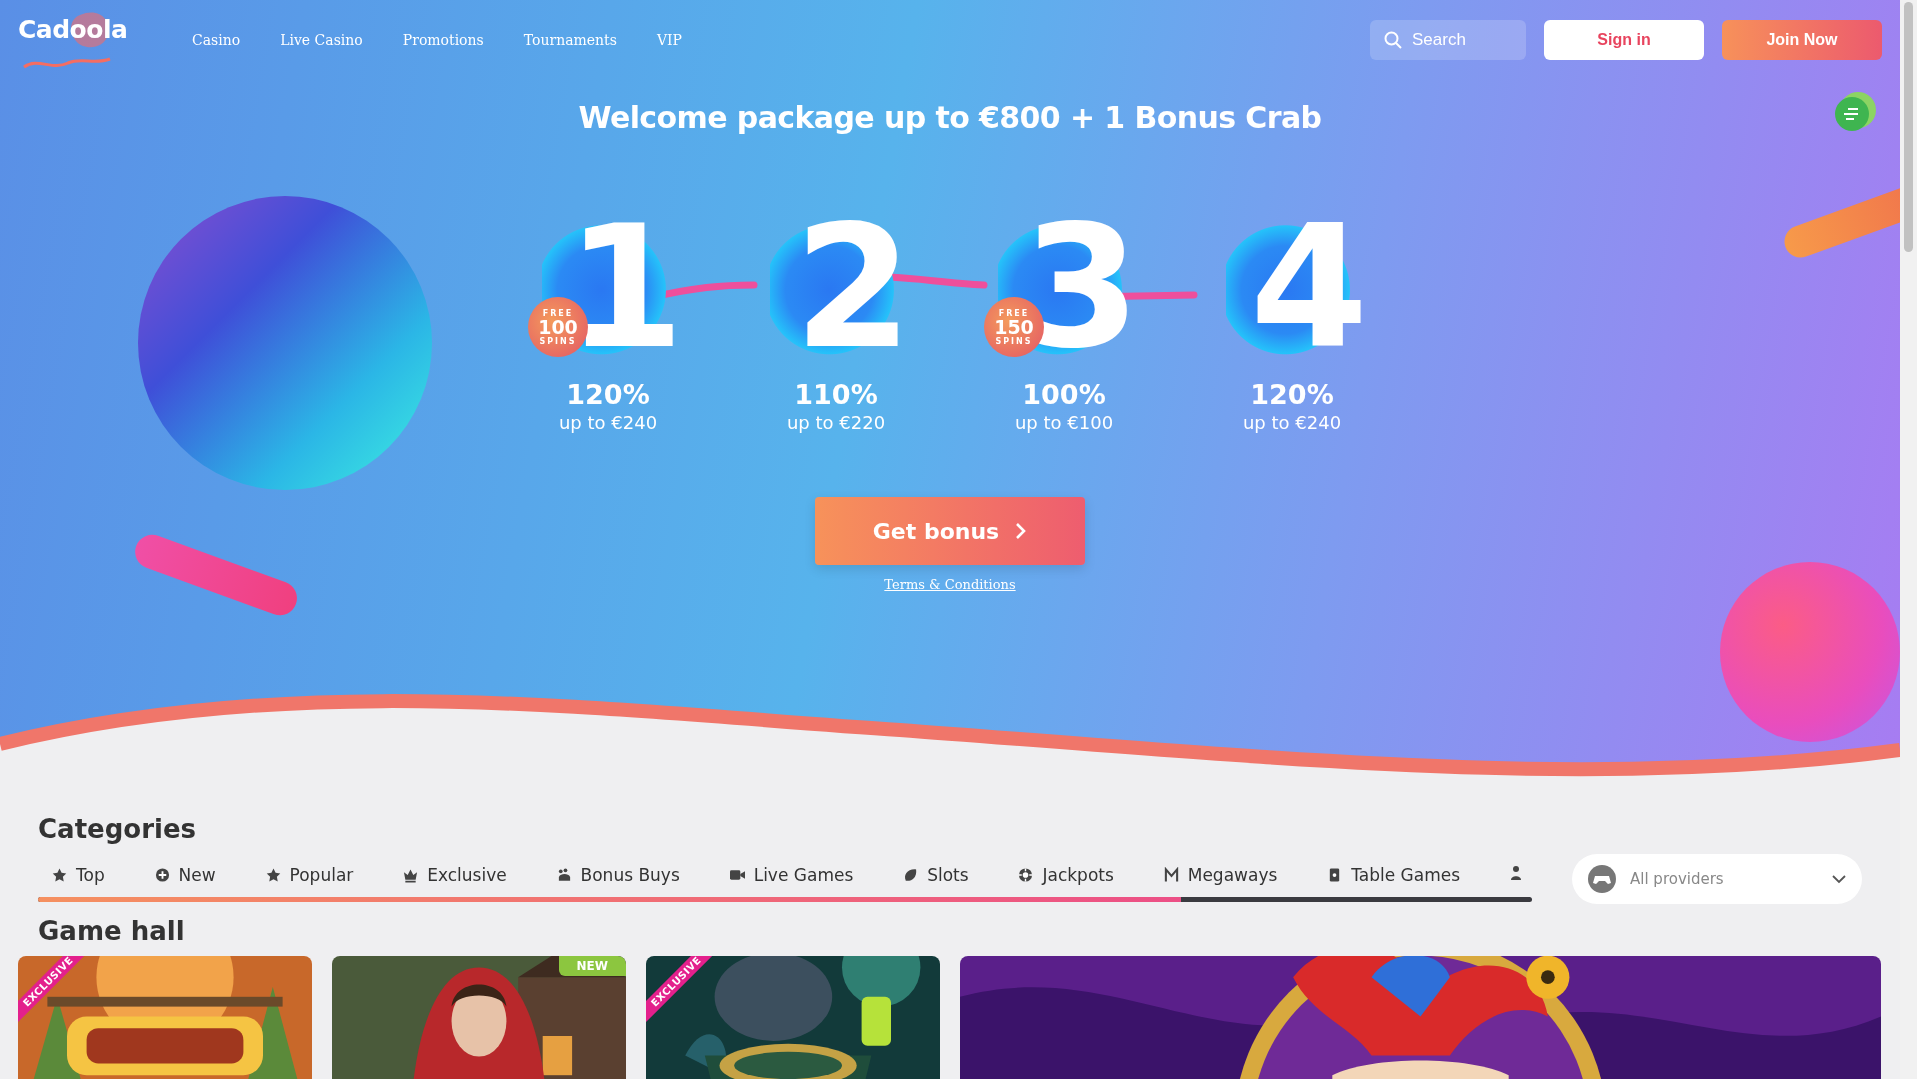 The width and height of the screenshot is (1917, 1079). What do you see at coordinates (1515, 872) in the screenshot?
I see `person-icon` at bounding box center [1515, 872].